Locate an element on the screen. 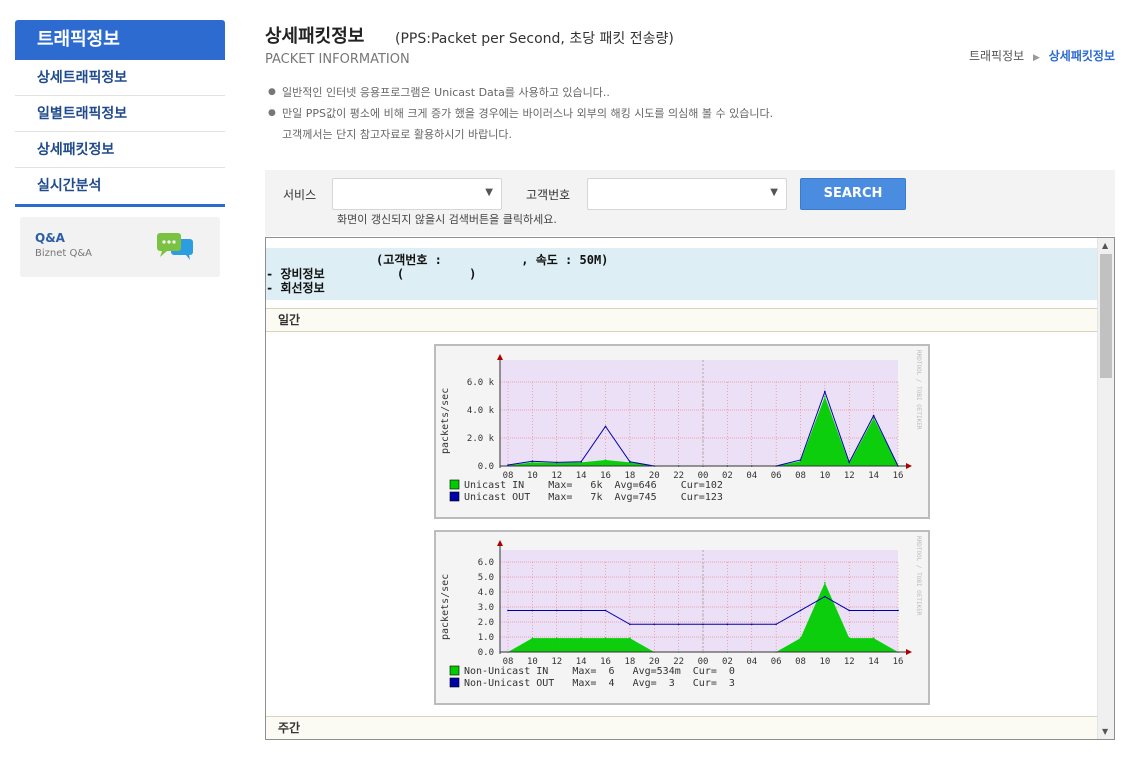 This screenshot has height=758, width=1137. g2-xtick: 06 is located at coordinates (776, 662).